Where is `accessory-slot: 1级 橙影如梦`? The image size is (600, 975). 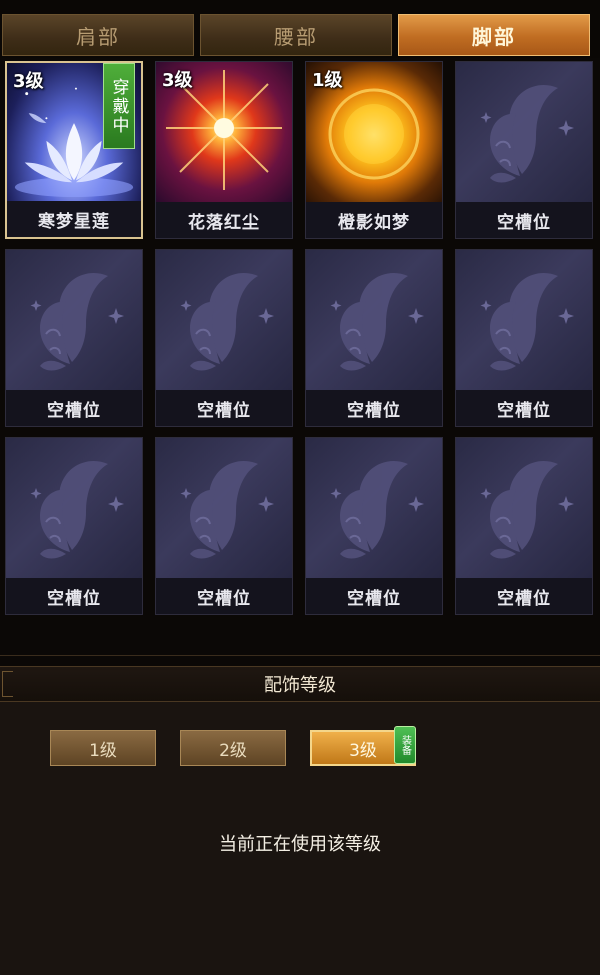
accessory-slot: 1级 橙影如梦 is located at coordinates (374, 150).